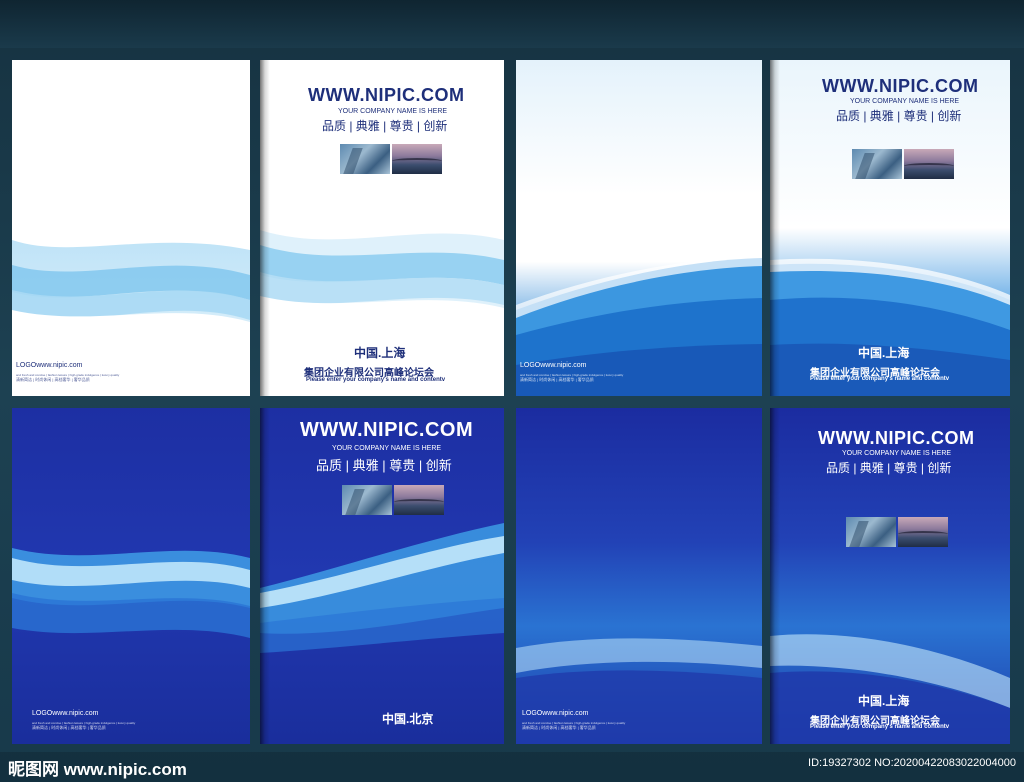 This screenshot has width=1024, height=782. I want to click on cover-2-photos, so click(903, 164).